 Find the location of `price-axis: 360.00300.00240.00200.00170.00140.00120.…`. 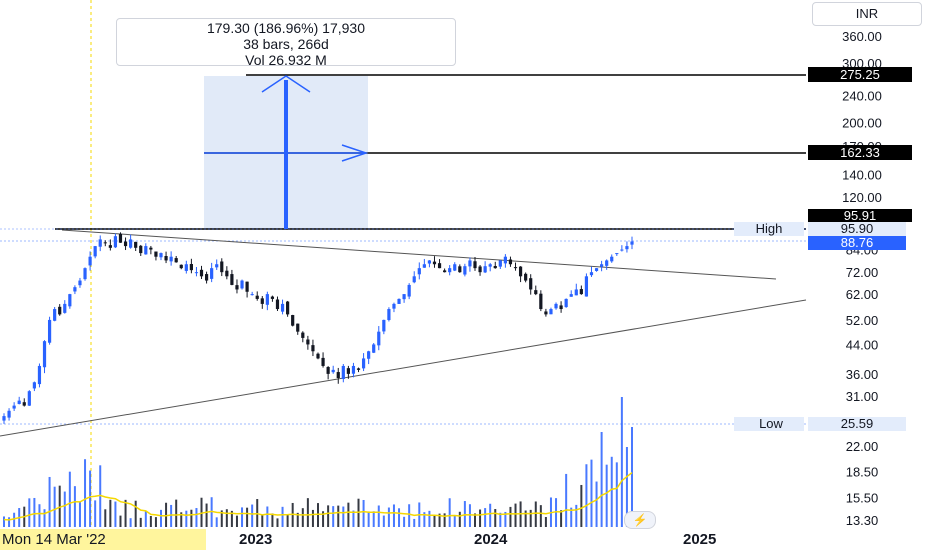

price-axis: 360.00300.00240.00200.00170.00140.00120.… is located at coordinates (862, 278).